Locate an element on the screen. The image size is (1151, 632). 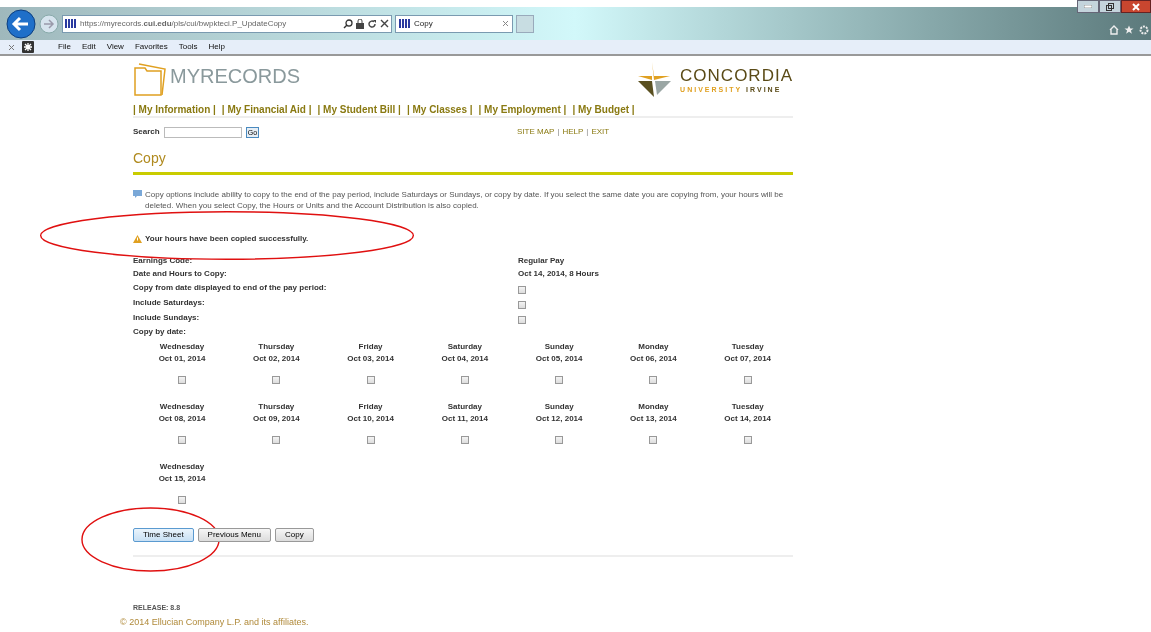
university-name: CONCORDIA is located at coordinates (736, 75).